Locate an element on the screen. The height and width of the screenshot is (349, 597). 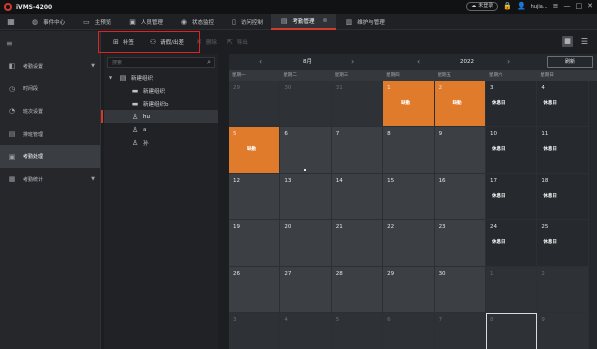
calendar-day-cell: 27 is located at coordinates (306, 289).